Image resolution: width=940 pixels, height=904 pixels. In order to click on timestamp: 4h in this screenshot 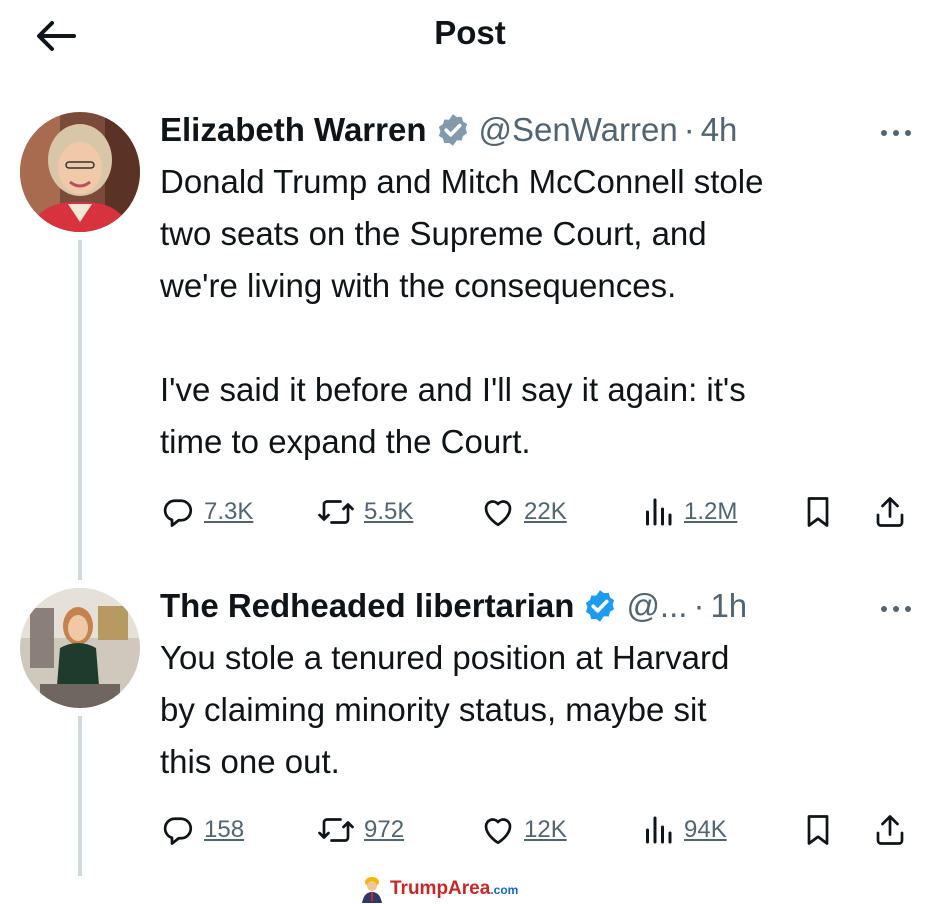, I will do `click(719, 130)`.